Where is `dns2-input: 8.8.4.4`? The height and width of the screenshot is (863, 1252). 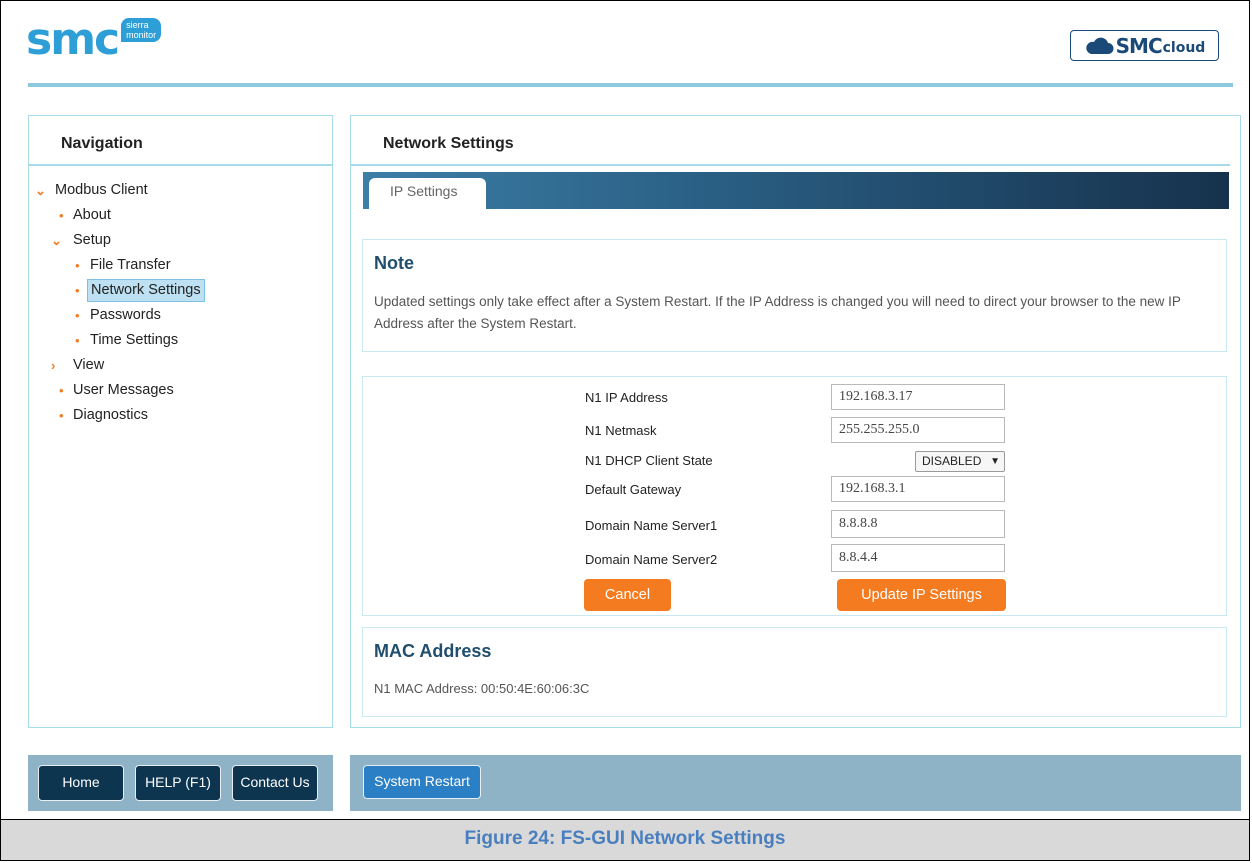 dns2-input: 8.8.4.4 is located at coordinates (918, 558).